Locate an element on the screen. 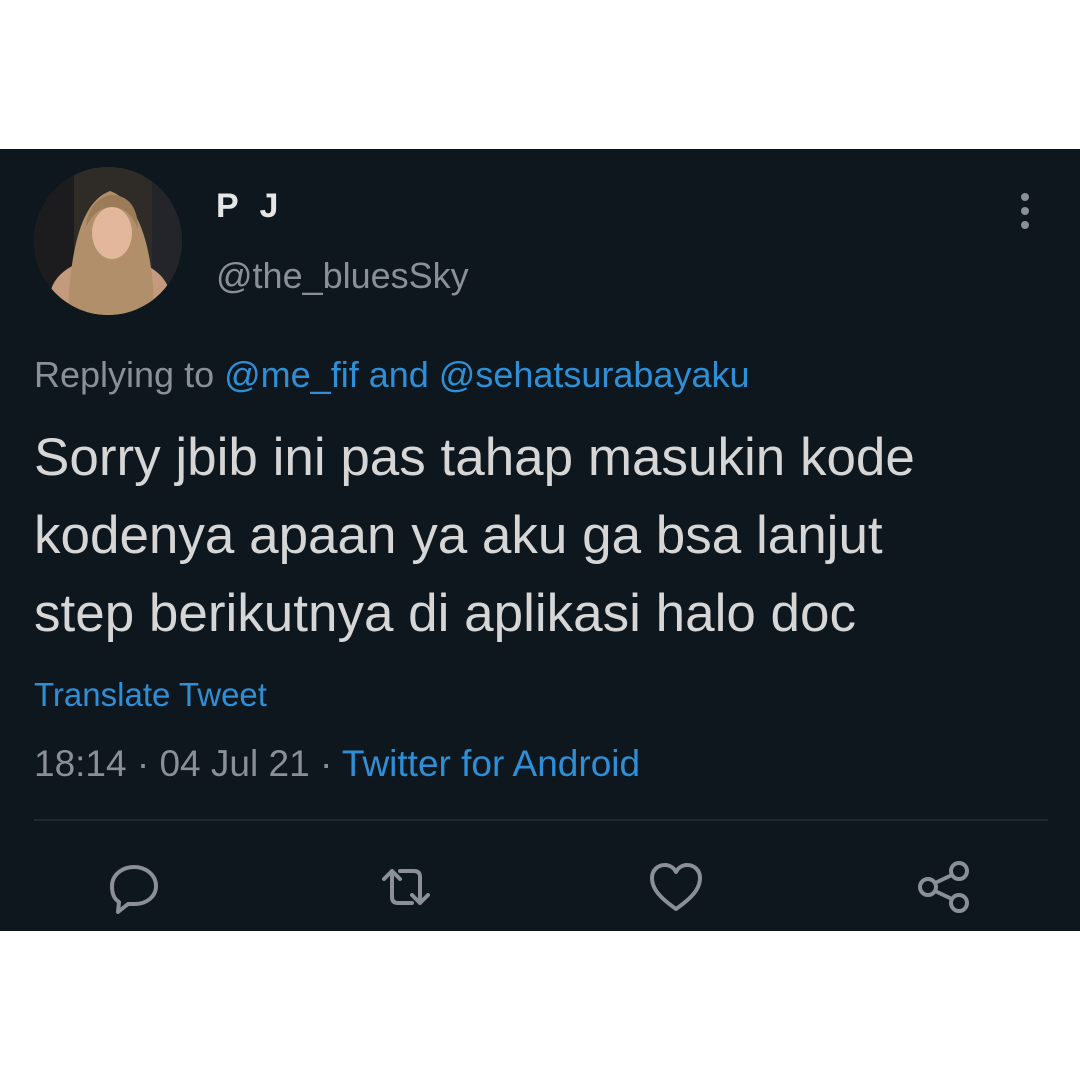 The width and height of the screenshot is (1080, 1080). reply-mentions-link: @me_fif and @sehatsurabayaku is located at coordinates (486, 374).